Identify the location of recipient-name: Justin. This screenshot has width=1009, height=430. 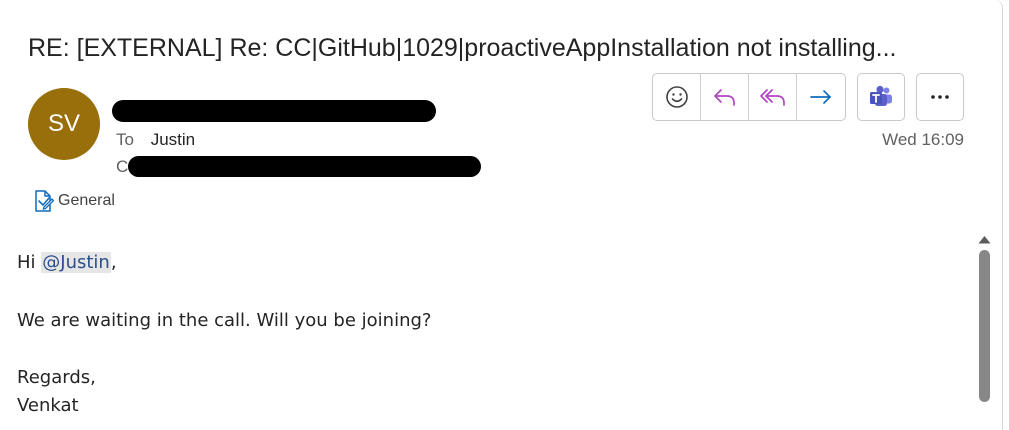
(173, 139).